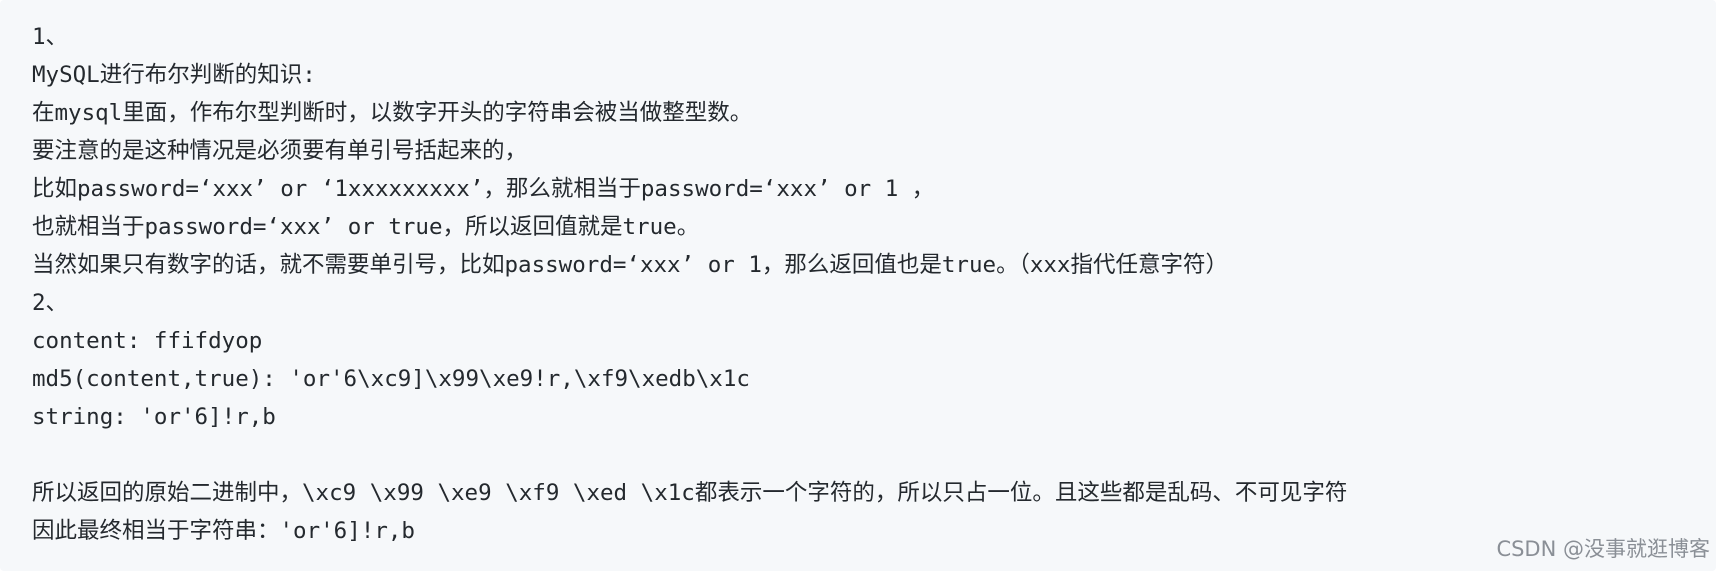 This screenshot has height=571, width=1716. I want to click on text-line-4: 要注意的是这种情况是必须要有单引号括起来的，, so click(280, 151).